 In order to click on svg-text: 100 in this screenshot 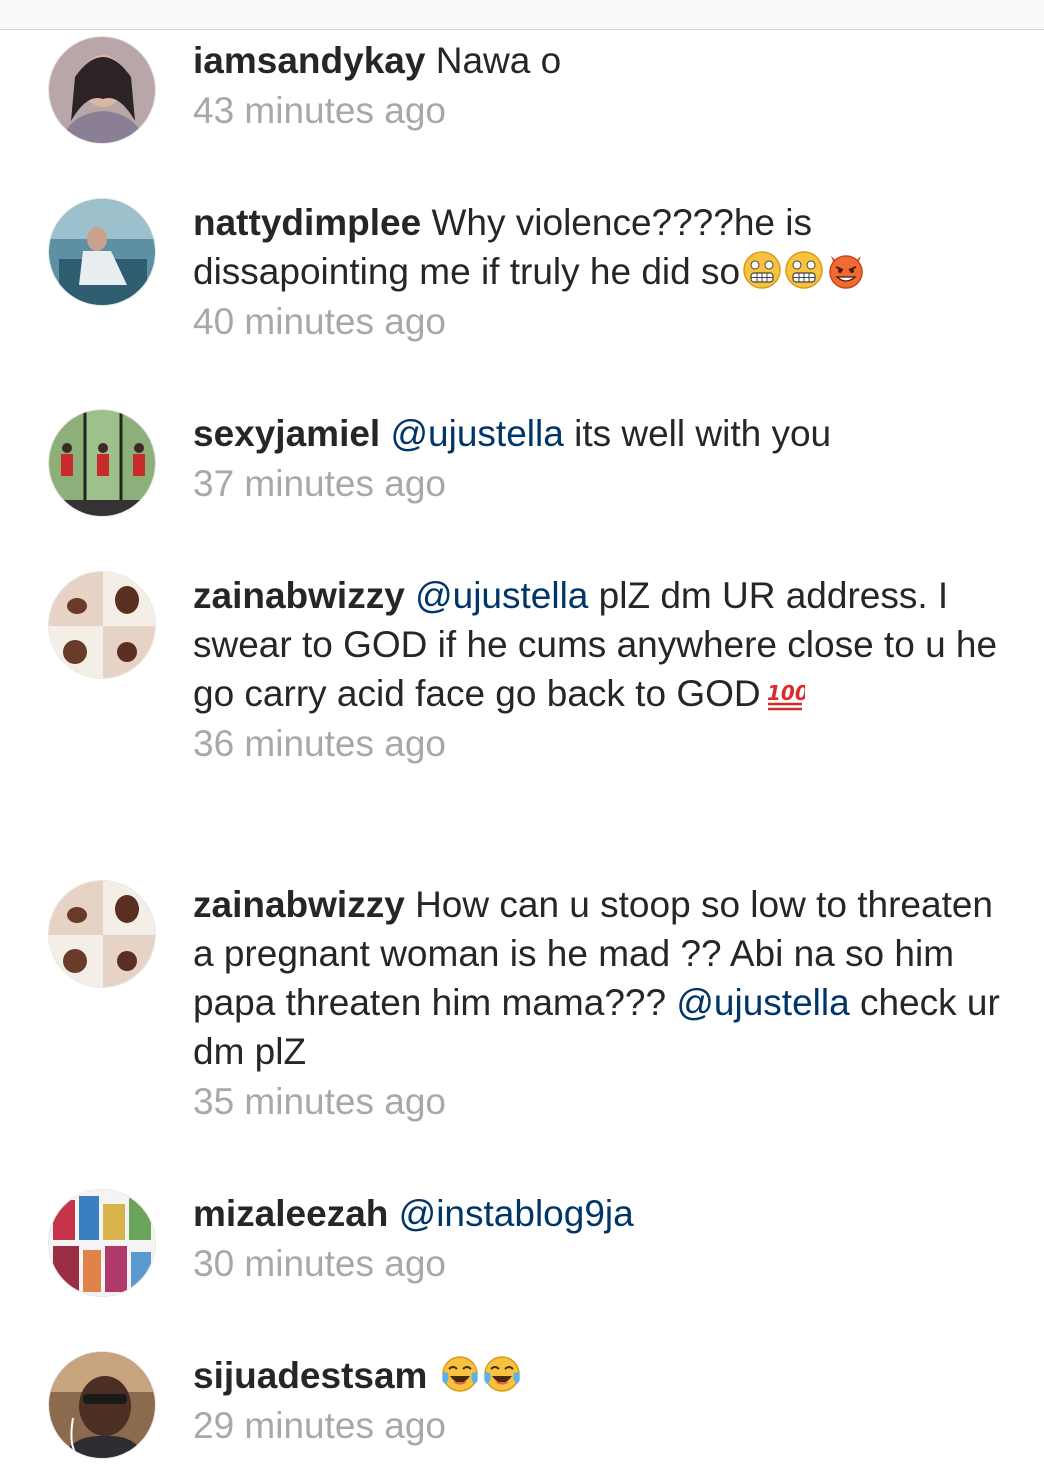, I will do `click(786, 693)`.